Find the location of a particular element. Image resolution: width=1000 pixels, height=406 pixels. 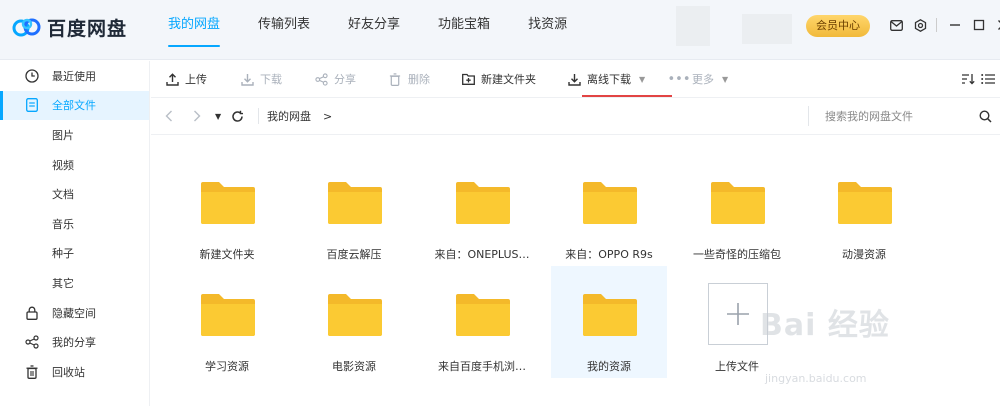

file-icon is located at coordinates (32, 105).